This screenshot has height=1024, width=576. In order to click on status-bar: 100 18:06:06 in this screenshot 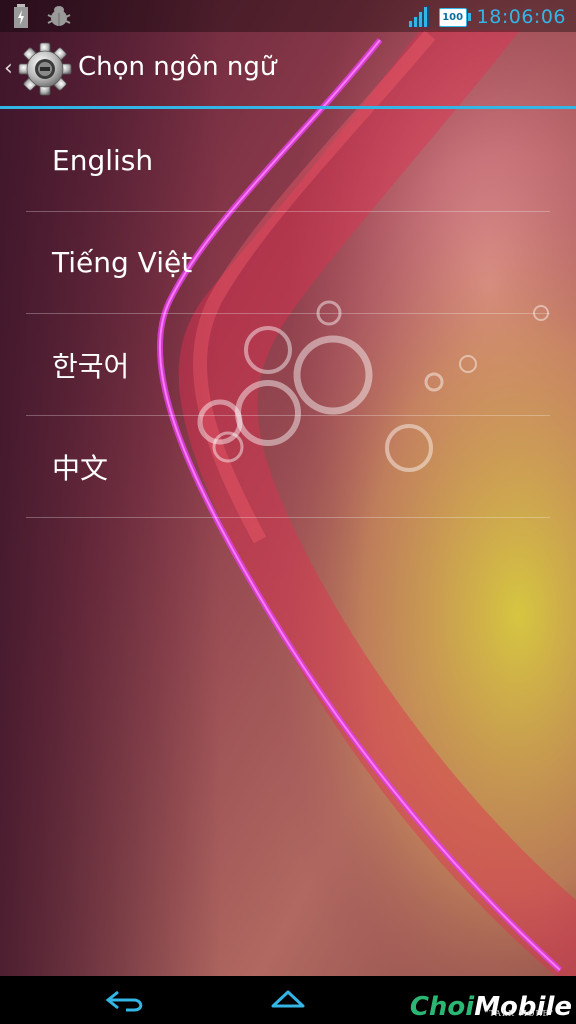, I will do `click(288, 16)`.